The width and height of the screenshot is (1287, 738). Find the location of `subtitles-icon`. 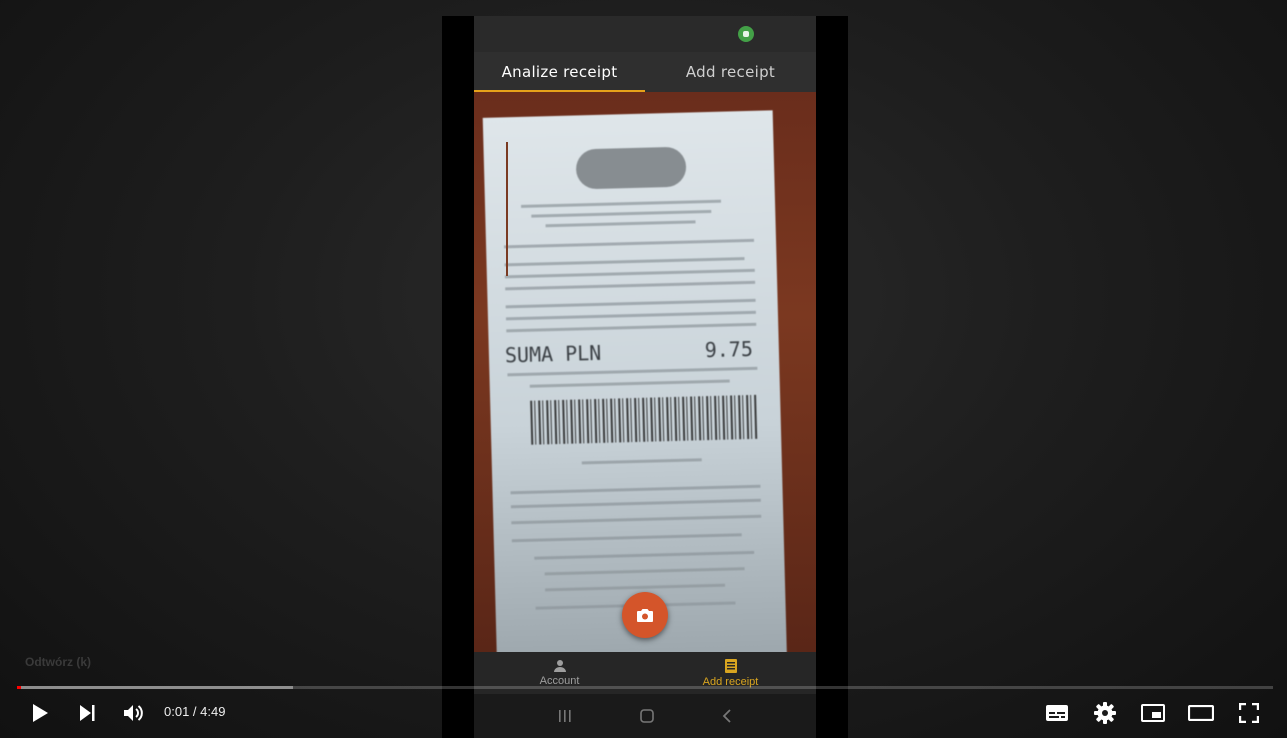

subtitles-icon is located at coordinates (1057, 713).